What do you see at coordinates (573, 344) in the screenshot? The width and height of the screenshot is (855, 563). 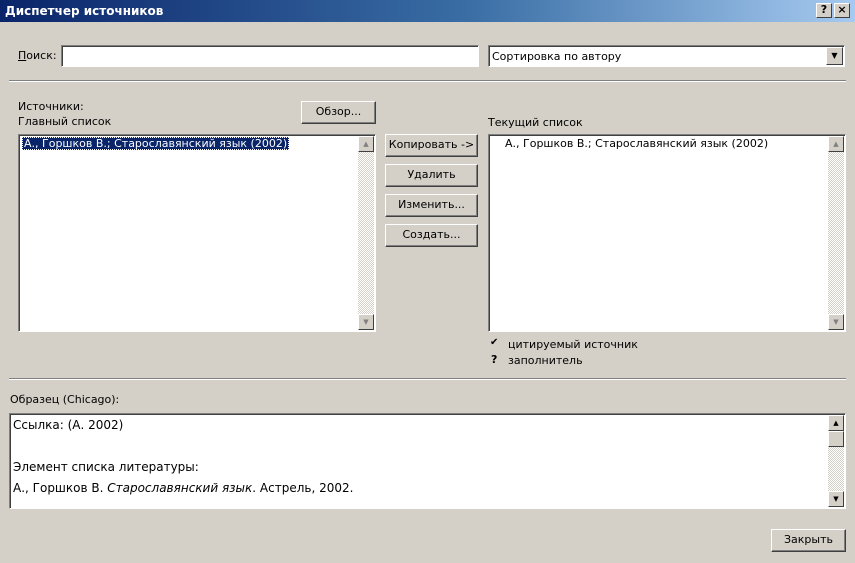 I see `cited-source-label: цитируемый источник` at bounding box center [573, 344].